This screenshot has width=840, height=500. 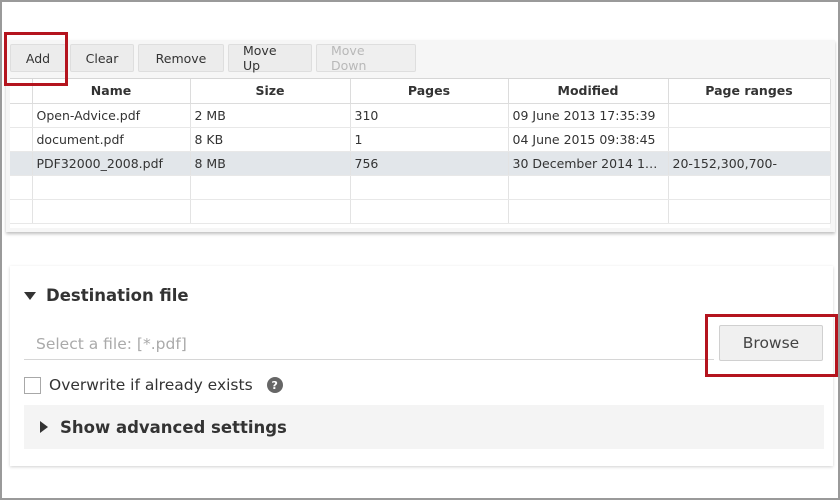 What do you see at coordinates (21, 91) in the screenshot?
I see `column-header-spacer` at bounding box center [21, 91].